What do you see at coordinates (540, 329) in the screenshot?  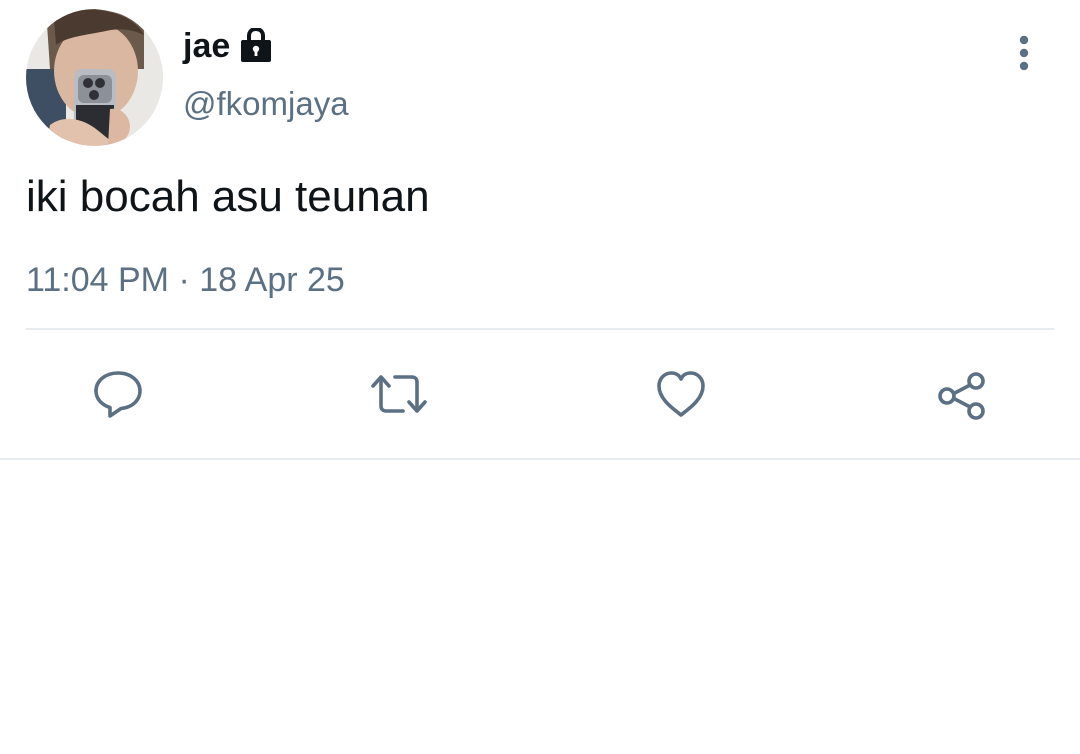 I see `divider` at bounding box center [540, 329].